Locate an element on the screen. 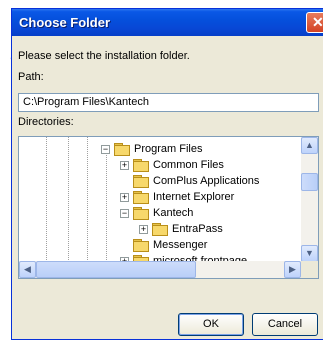 The height and width of the screenshot is (340, 325). close-icon: ✕ is located at coordinates (317, 22).